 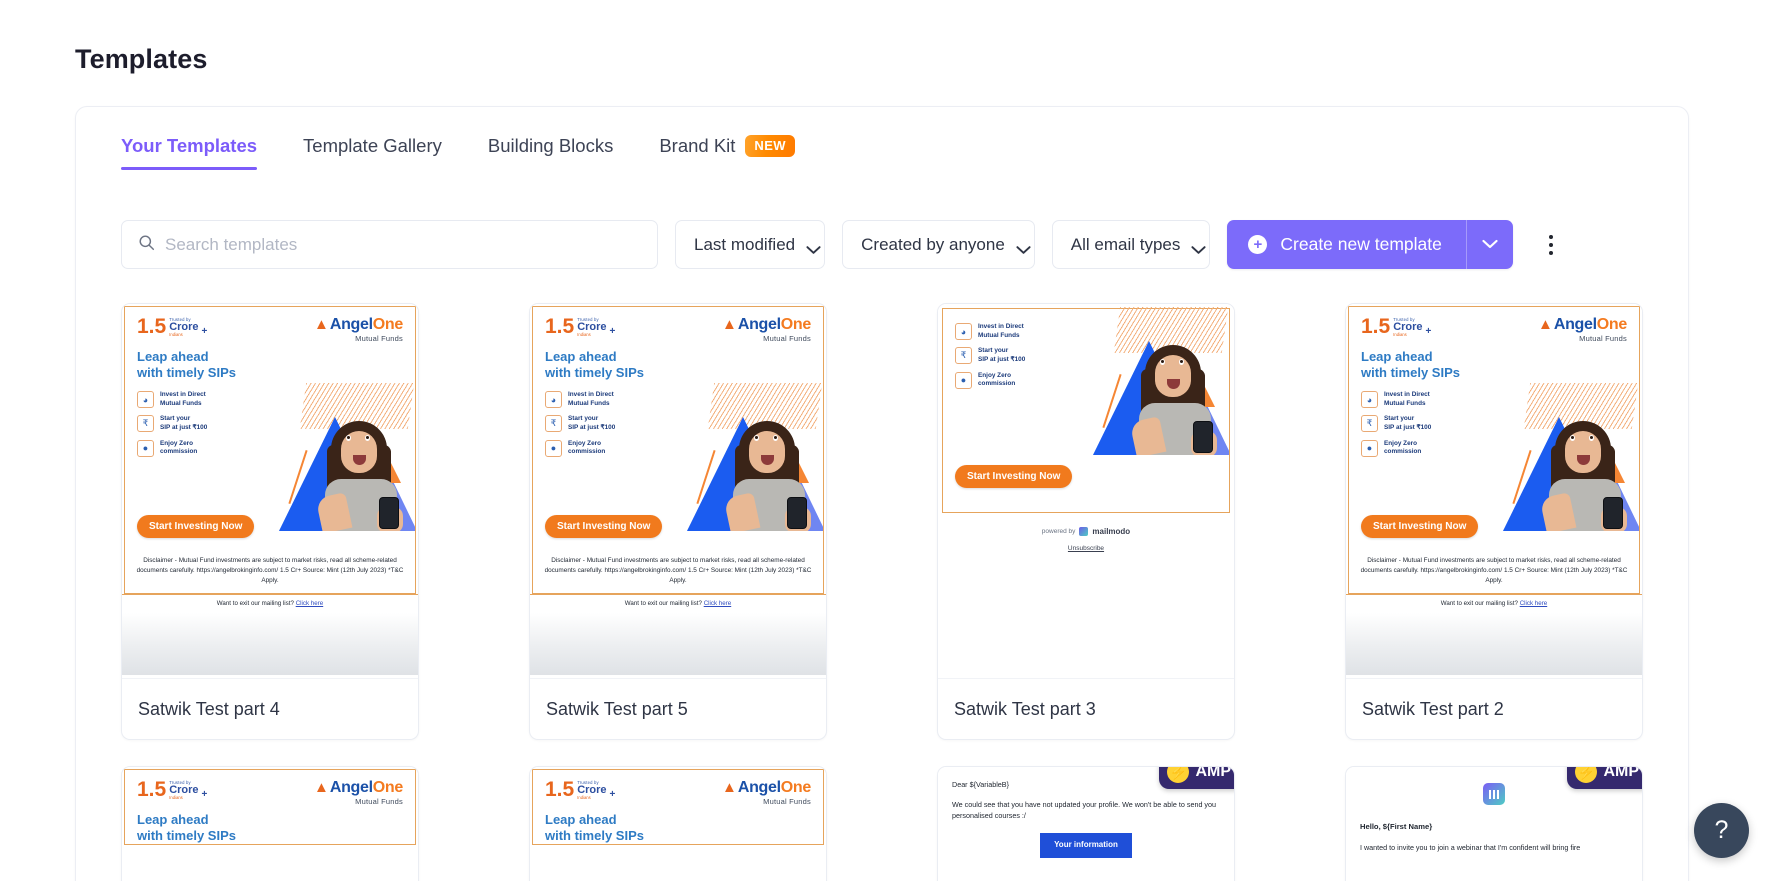 I want to click on cta-button: Start Investing Now, so click(x=1420, y=526).